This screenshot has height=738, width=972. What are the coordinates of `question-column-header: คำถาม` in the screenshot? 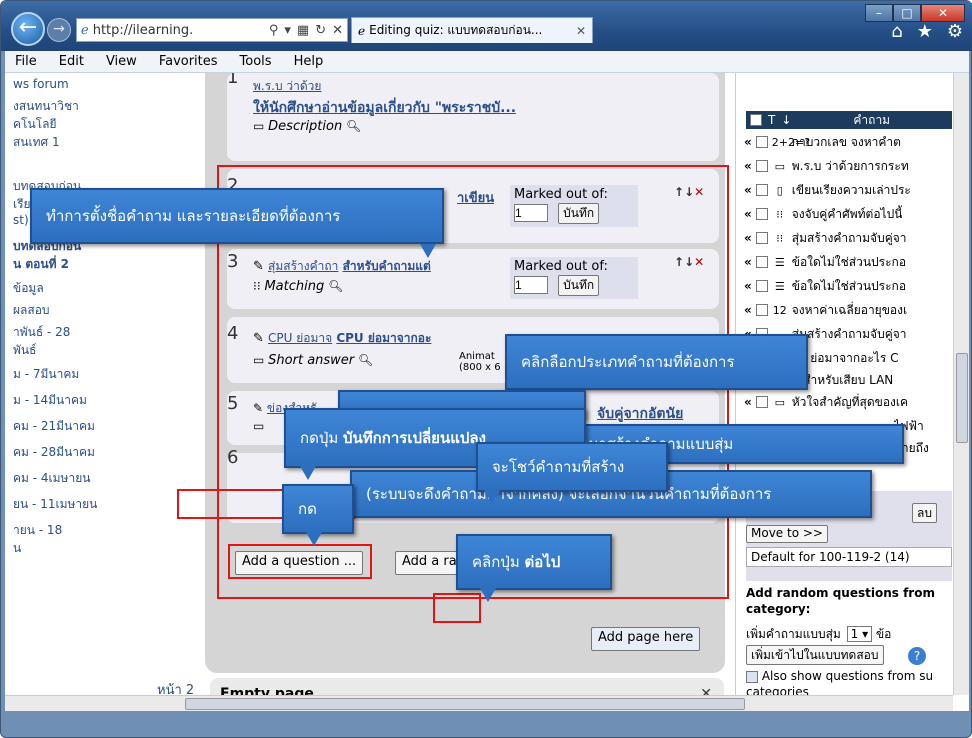 It's located at (871, 120).